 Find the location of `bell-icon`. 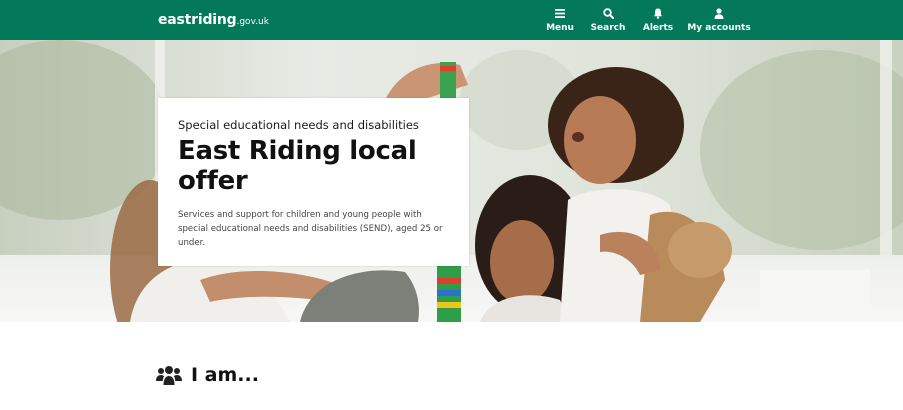

bell-icon is located at coordinates (658, 14).